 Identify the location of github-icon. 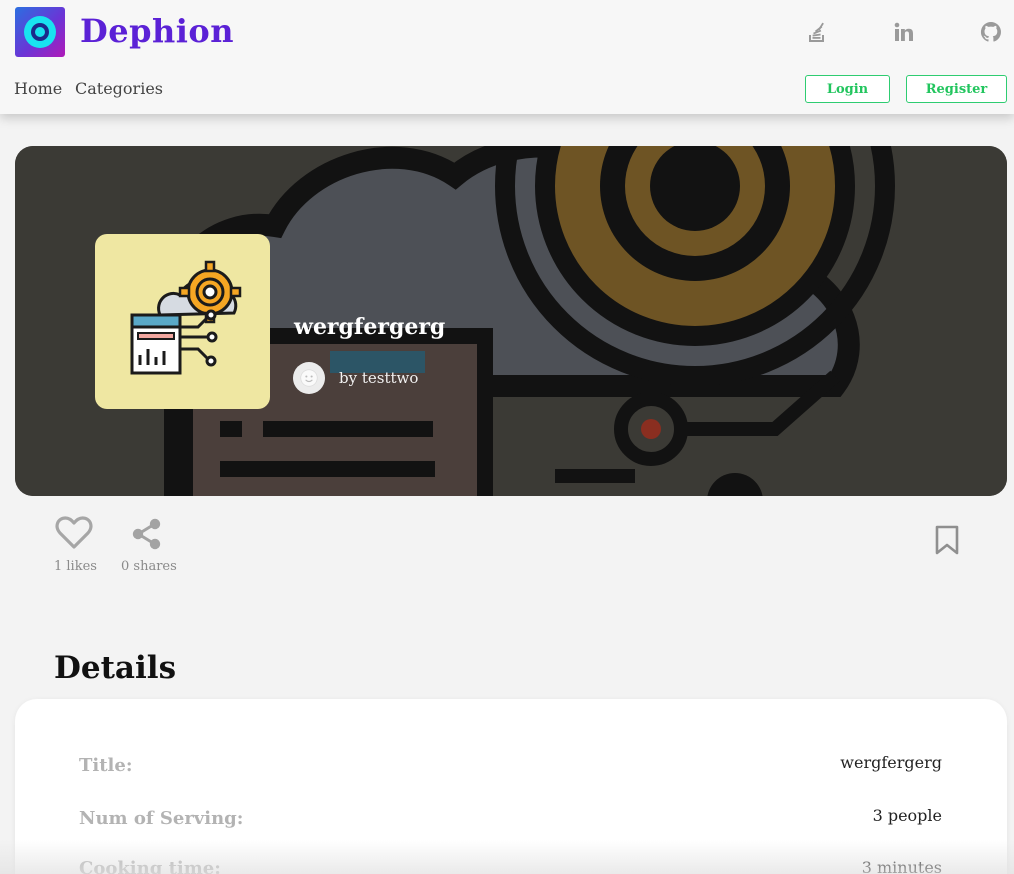
(991, 32).